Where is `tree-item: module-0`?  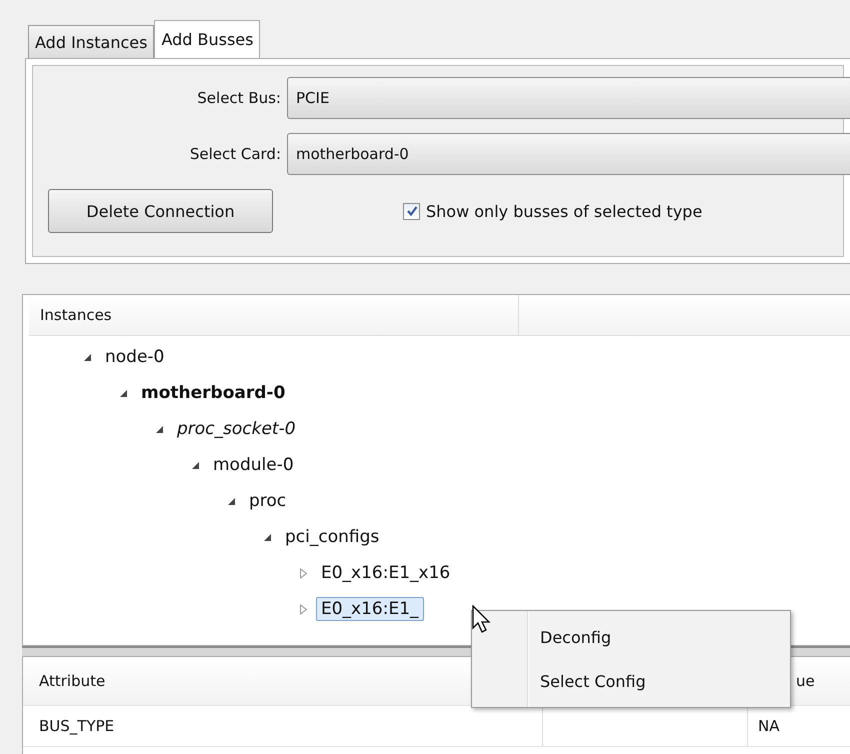 tree-item: module-0 is located at coordinates (253, 465).